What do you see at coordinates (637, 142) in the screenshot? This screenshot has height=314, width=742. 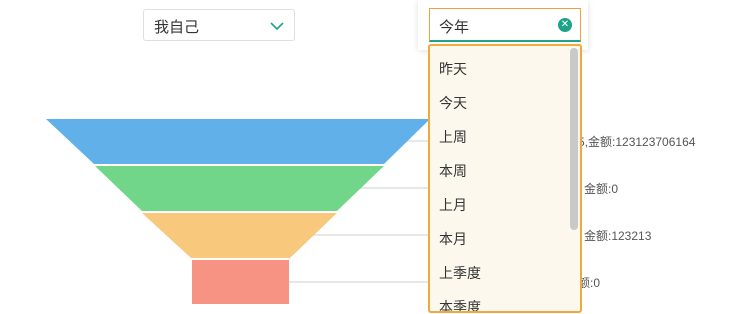 I see `funnel-stage-label: 5,金额:123123706164` at bounding box center [637, 142].